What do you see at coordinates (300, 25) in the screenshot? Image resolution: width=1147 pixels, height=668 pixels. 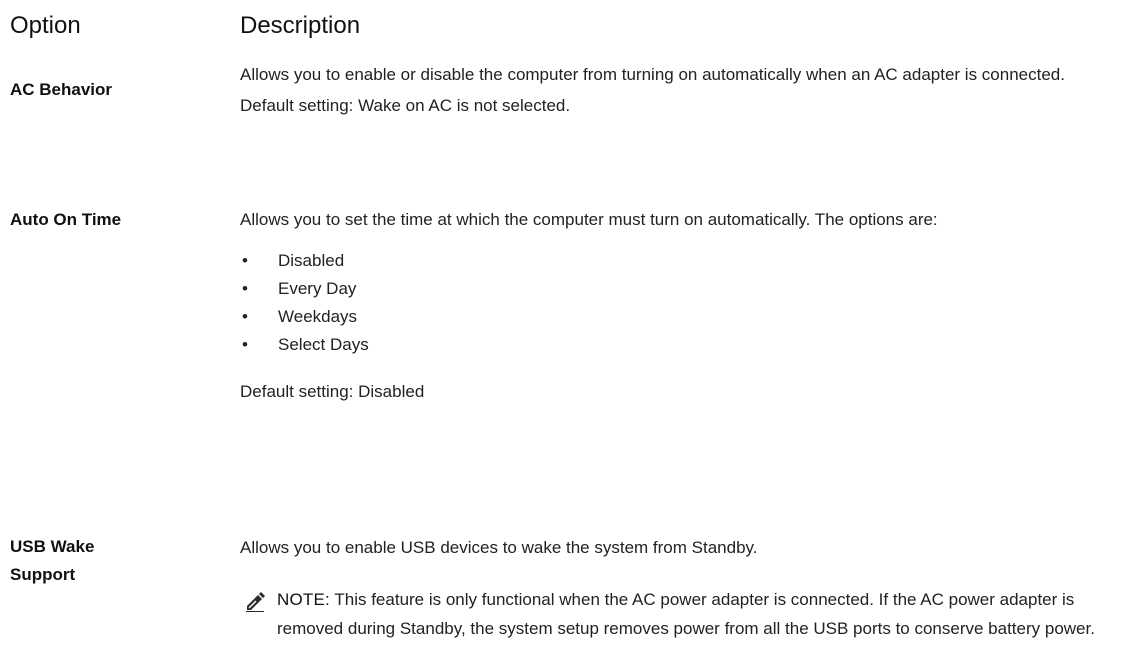 I see `column-header-description: Description` at bounding box center [300, 25].